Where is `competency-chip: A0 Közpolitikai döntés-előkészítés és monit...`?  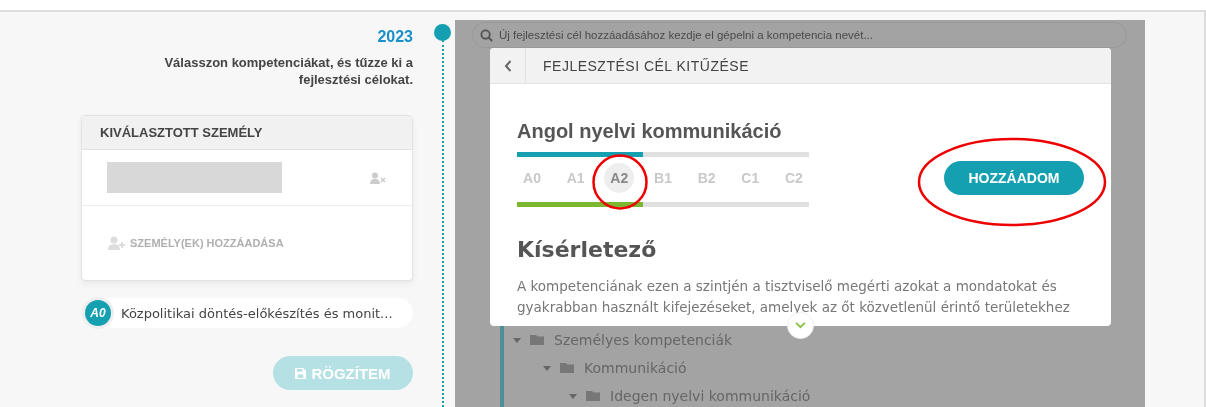
competency-chip: A0 Közpolitikai döntés-előkészítés és monit... is located at coordinates (248, 313).